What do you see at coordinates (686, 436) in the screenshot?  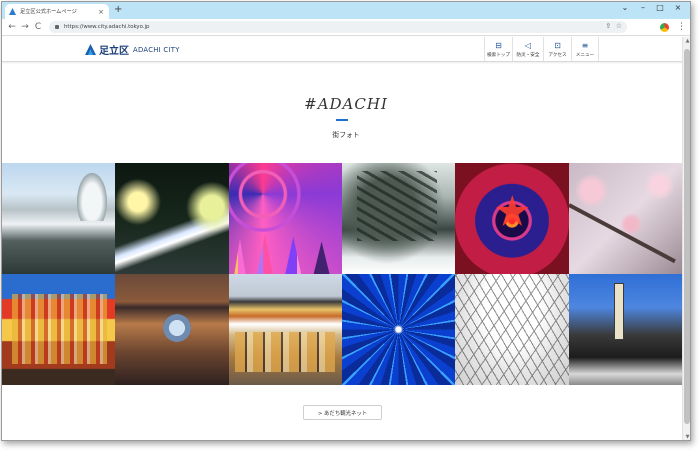 I see `scroll-down-arrow-icon: ▼` at bounding box center [686, 436].